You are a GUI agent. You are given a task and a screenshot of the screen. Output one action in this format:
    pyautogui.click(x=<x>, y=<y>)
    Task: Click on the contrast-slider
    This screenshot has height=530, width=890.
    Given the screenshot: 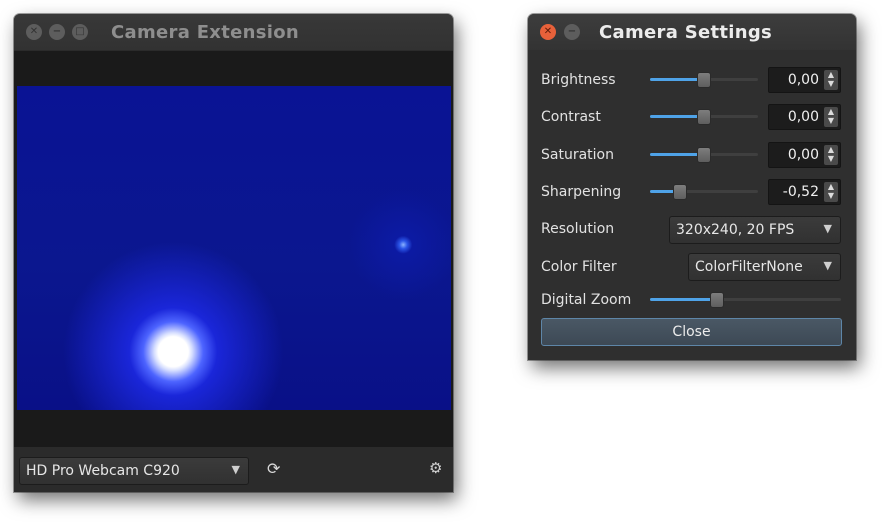 What is the action you would take?
    pyautogui.click(x=704, y=117)
    